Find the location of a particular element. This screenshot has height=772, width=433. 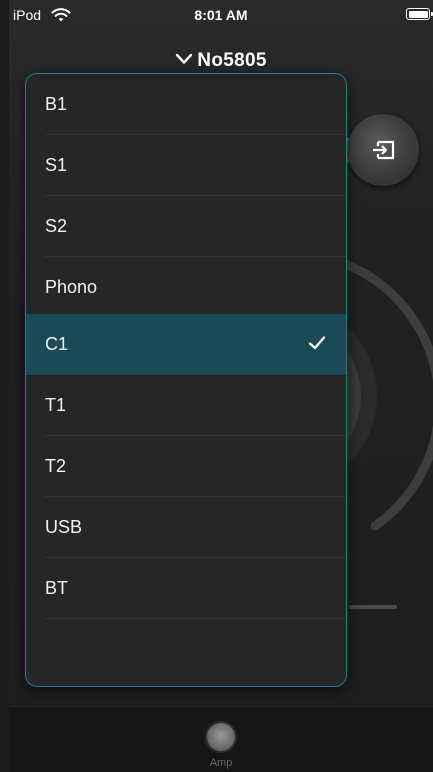

status-time: 8:01 AM is located at coordinates (221, 15).